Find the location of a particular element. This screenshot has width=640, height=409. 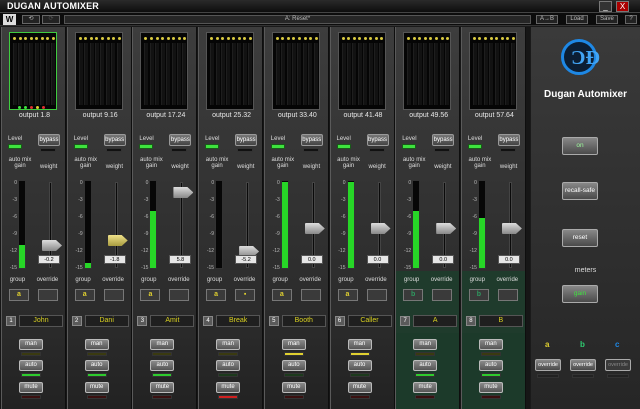

group-a-override-button: override is located at coordinates (548, 365).